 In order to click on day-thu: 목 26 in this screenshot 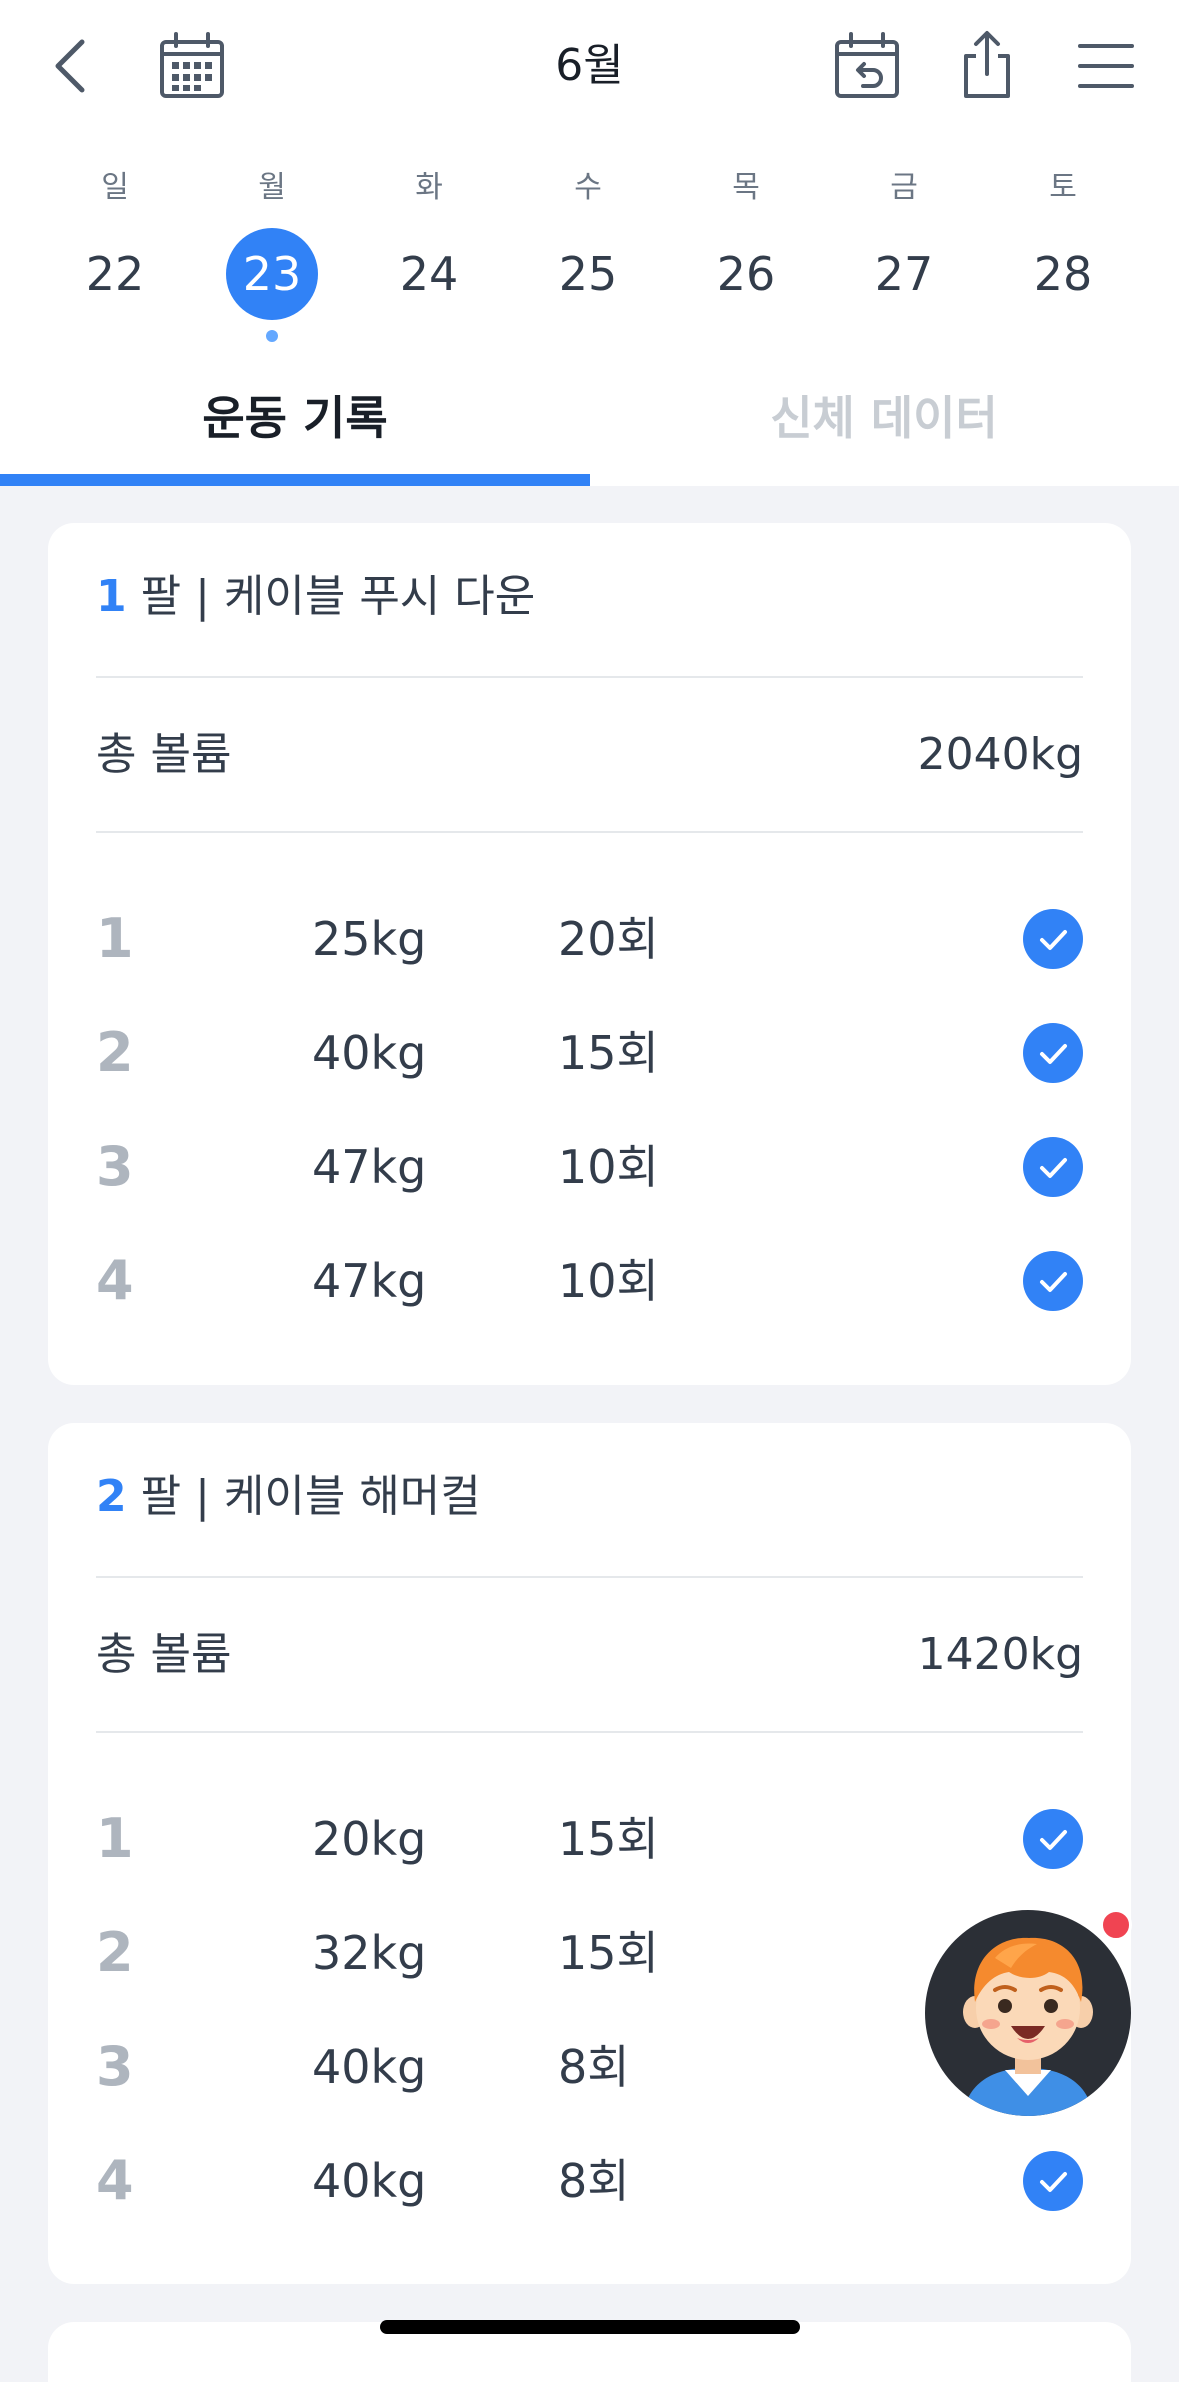, I will do `click(746, 261)`.